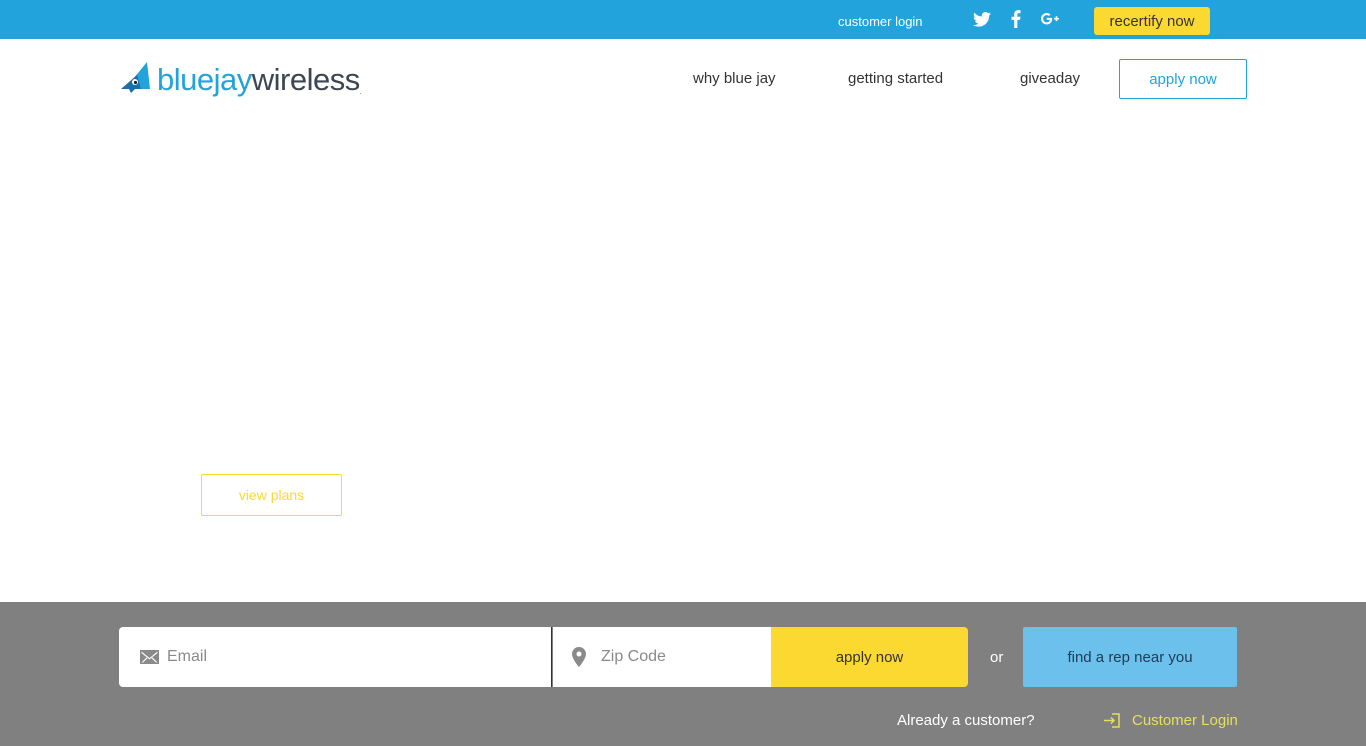 The width and height of the screenshot is (1366, 746). What do you see at coordinates (352, 657) in the screenshot?
I see `email-input` at bounding box center [352, 657].